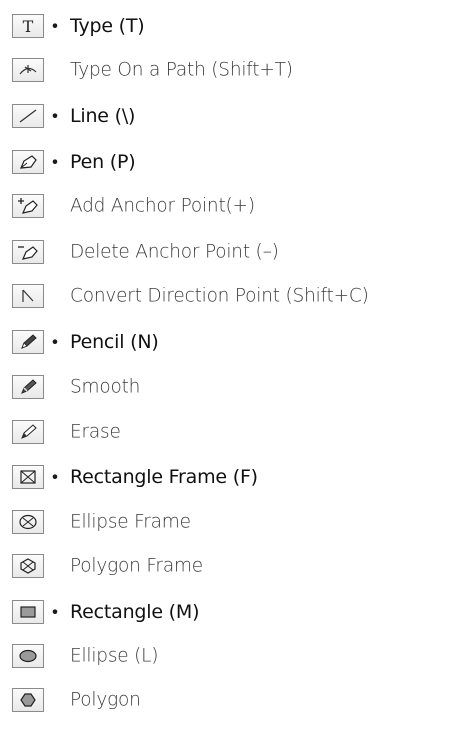  I want to click on tool-item-type-on-path: Type On a Path (Shift+T), so click(227, 70).